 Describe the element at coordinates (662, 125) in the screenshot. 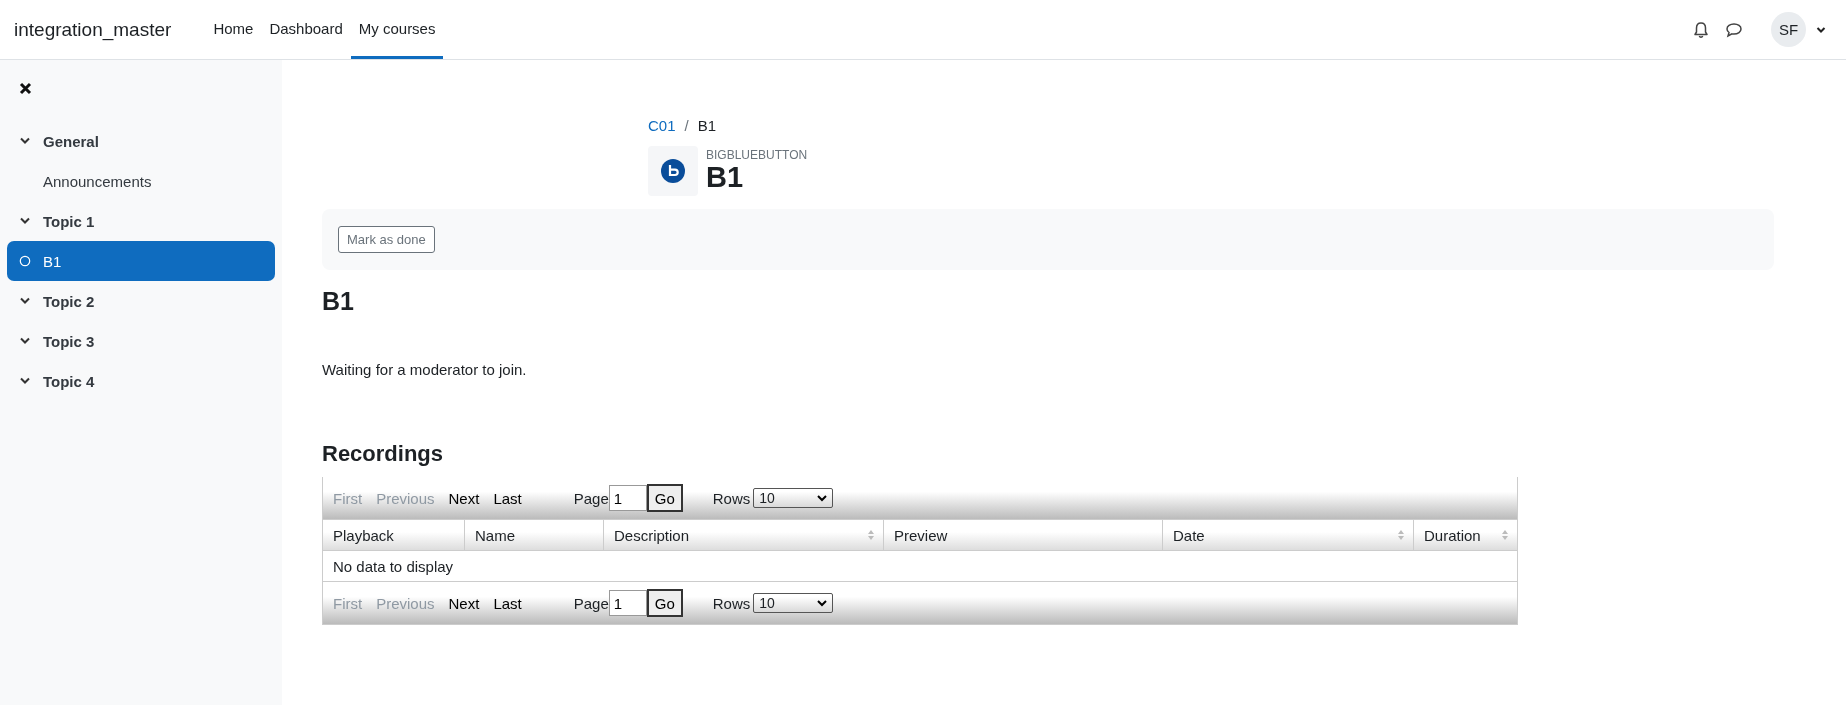

I see `breadcrumb-link: C01` at that location.